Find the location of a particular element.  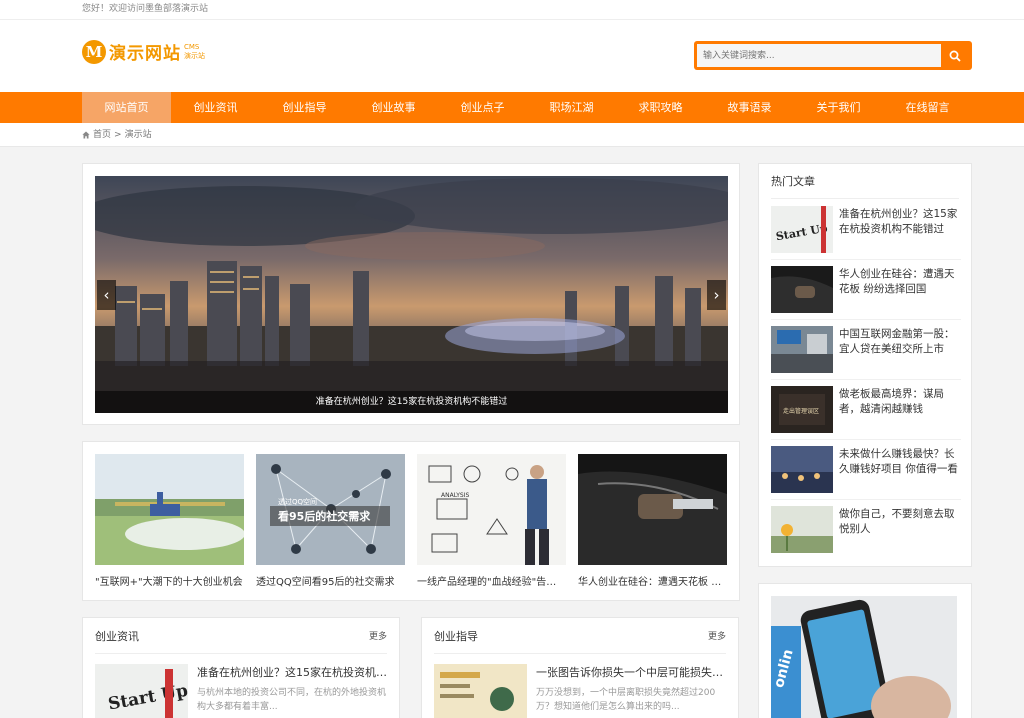

search-box is located at coordinates (833, 55).